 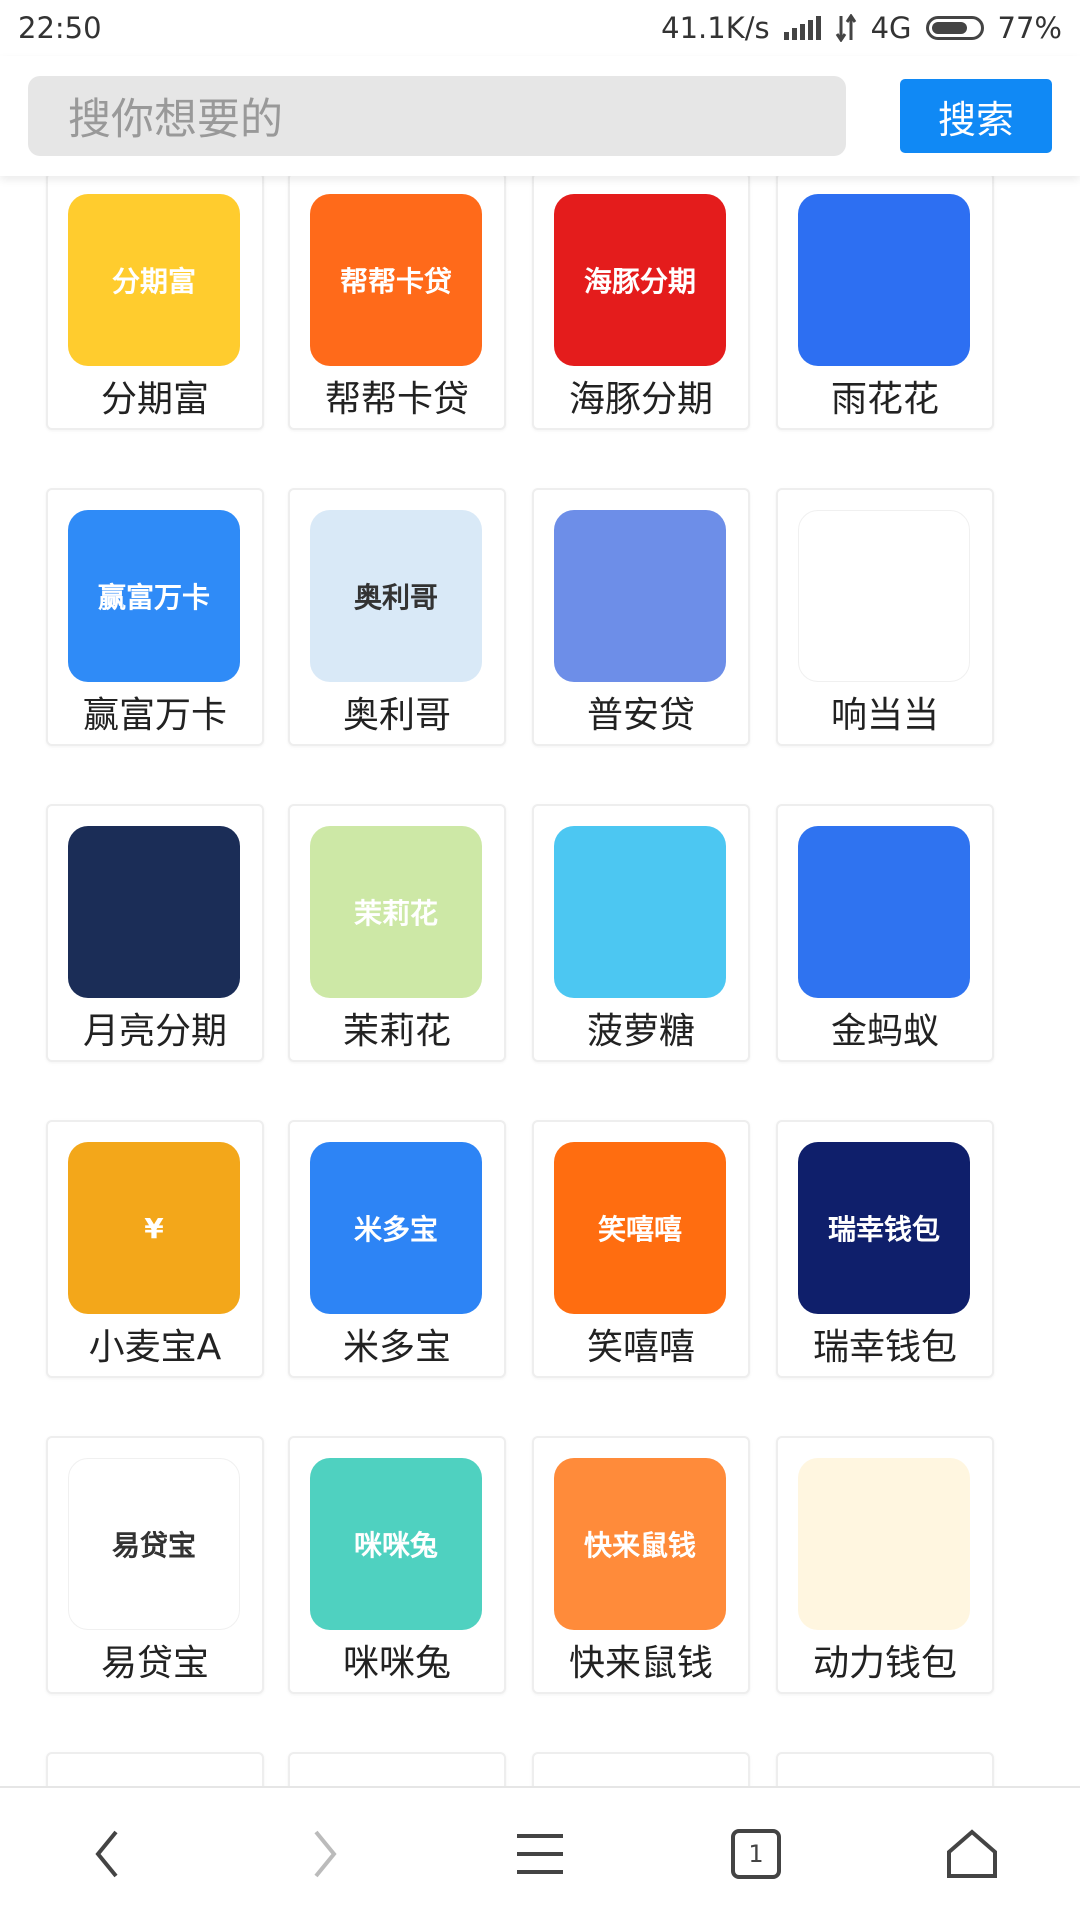 I want to click on app-card: 月亮分期, so click(x=155, y=933).